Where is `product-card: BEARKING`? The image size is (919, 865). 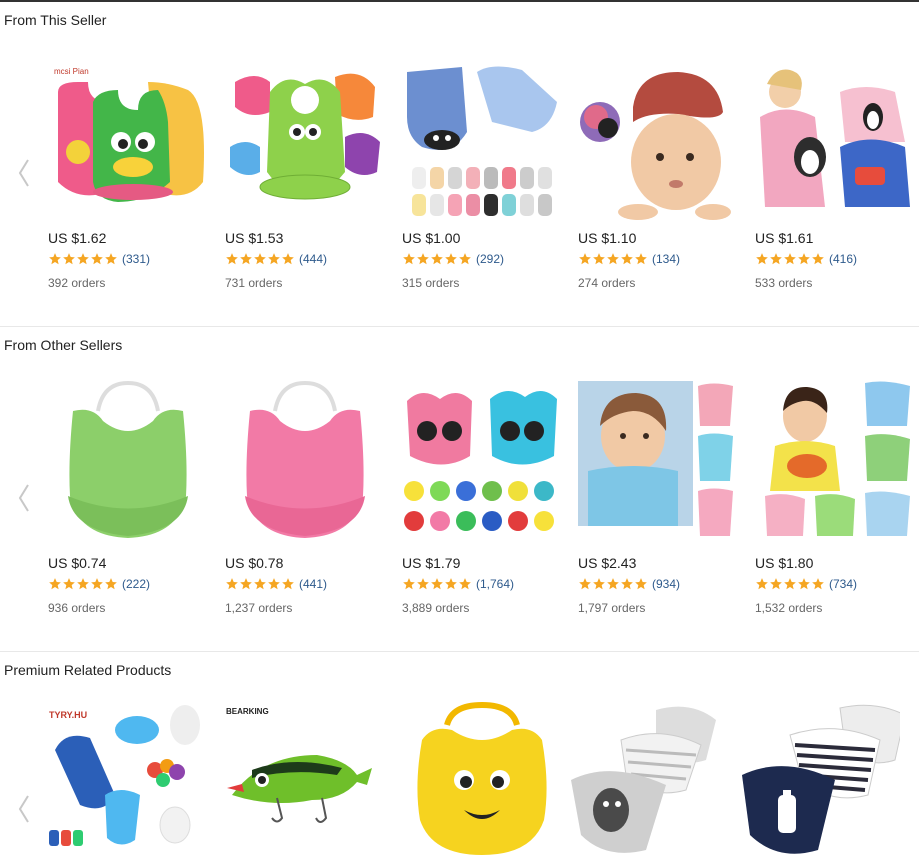 product-card: BEARKING is located at coordinates (302, 780).